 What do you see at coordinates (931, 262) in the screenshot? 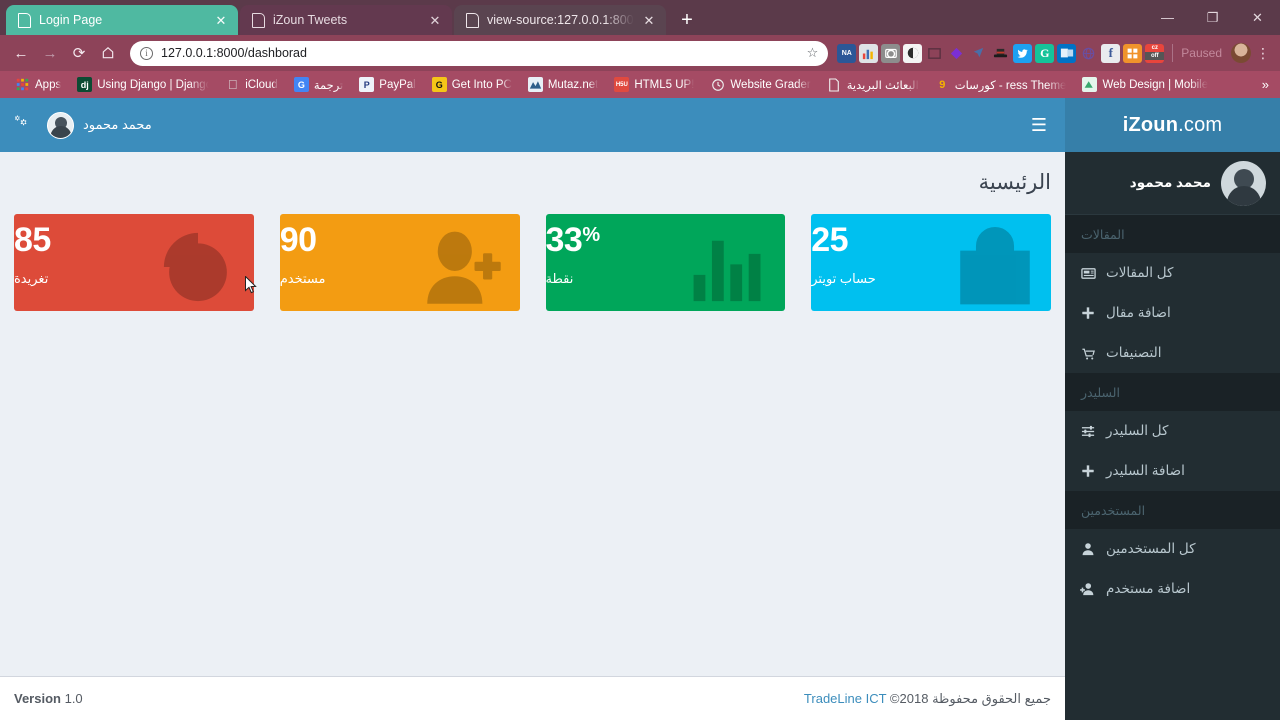
I see `stat-card-twitter-accounts: 25 حساب تويتر` at bounding box center [931, 262].